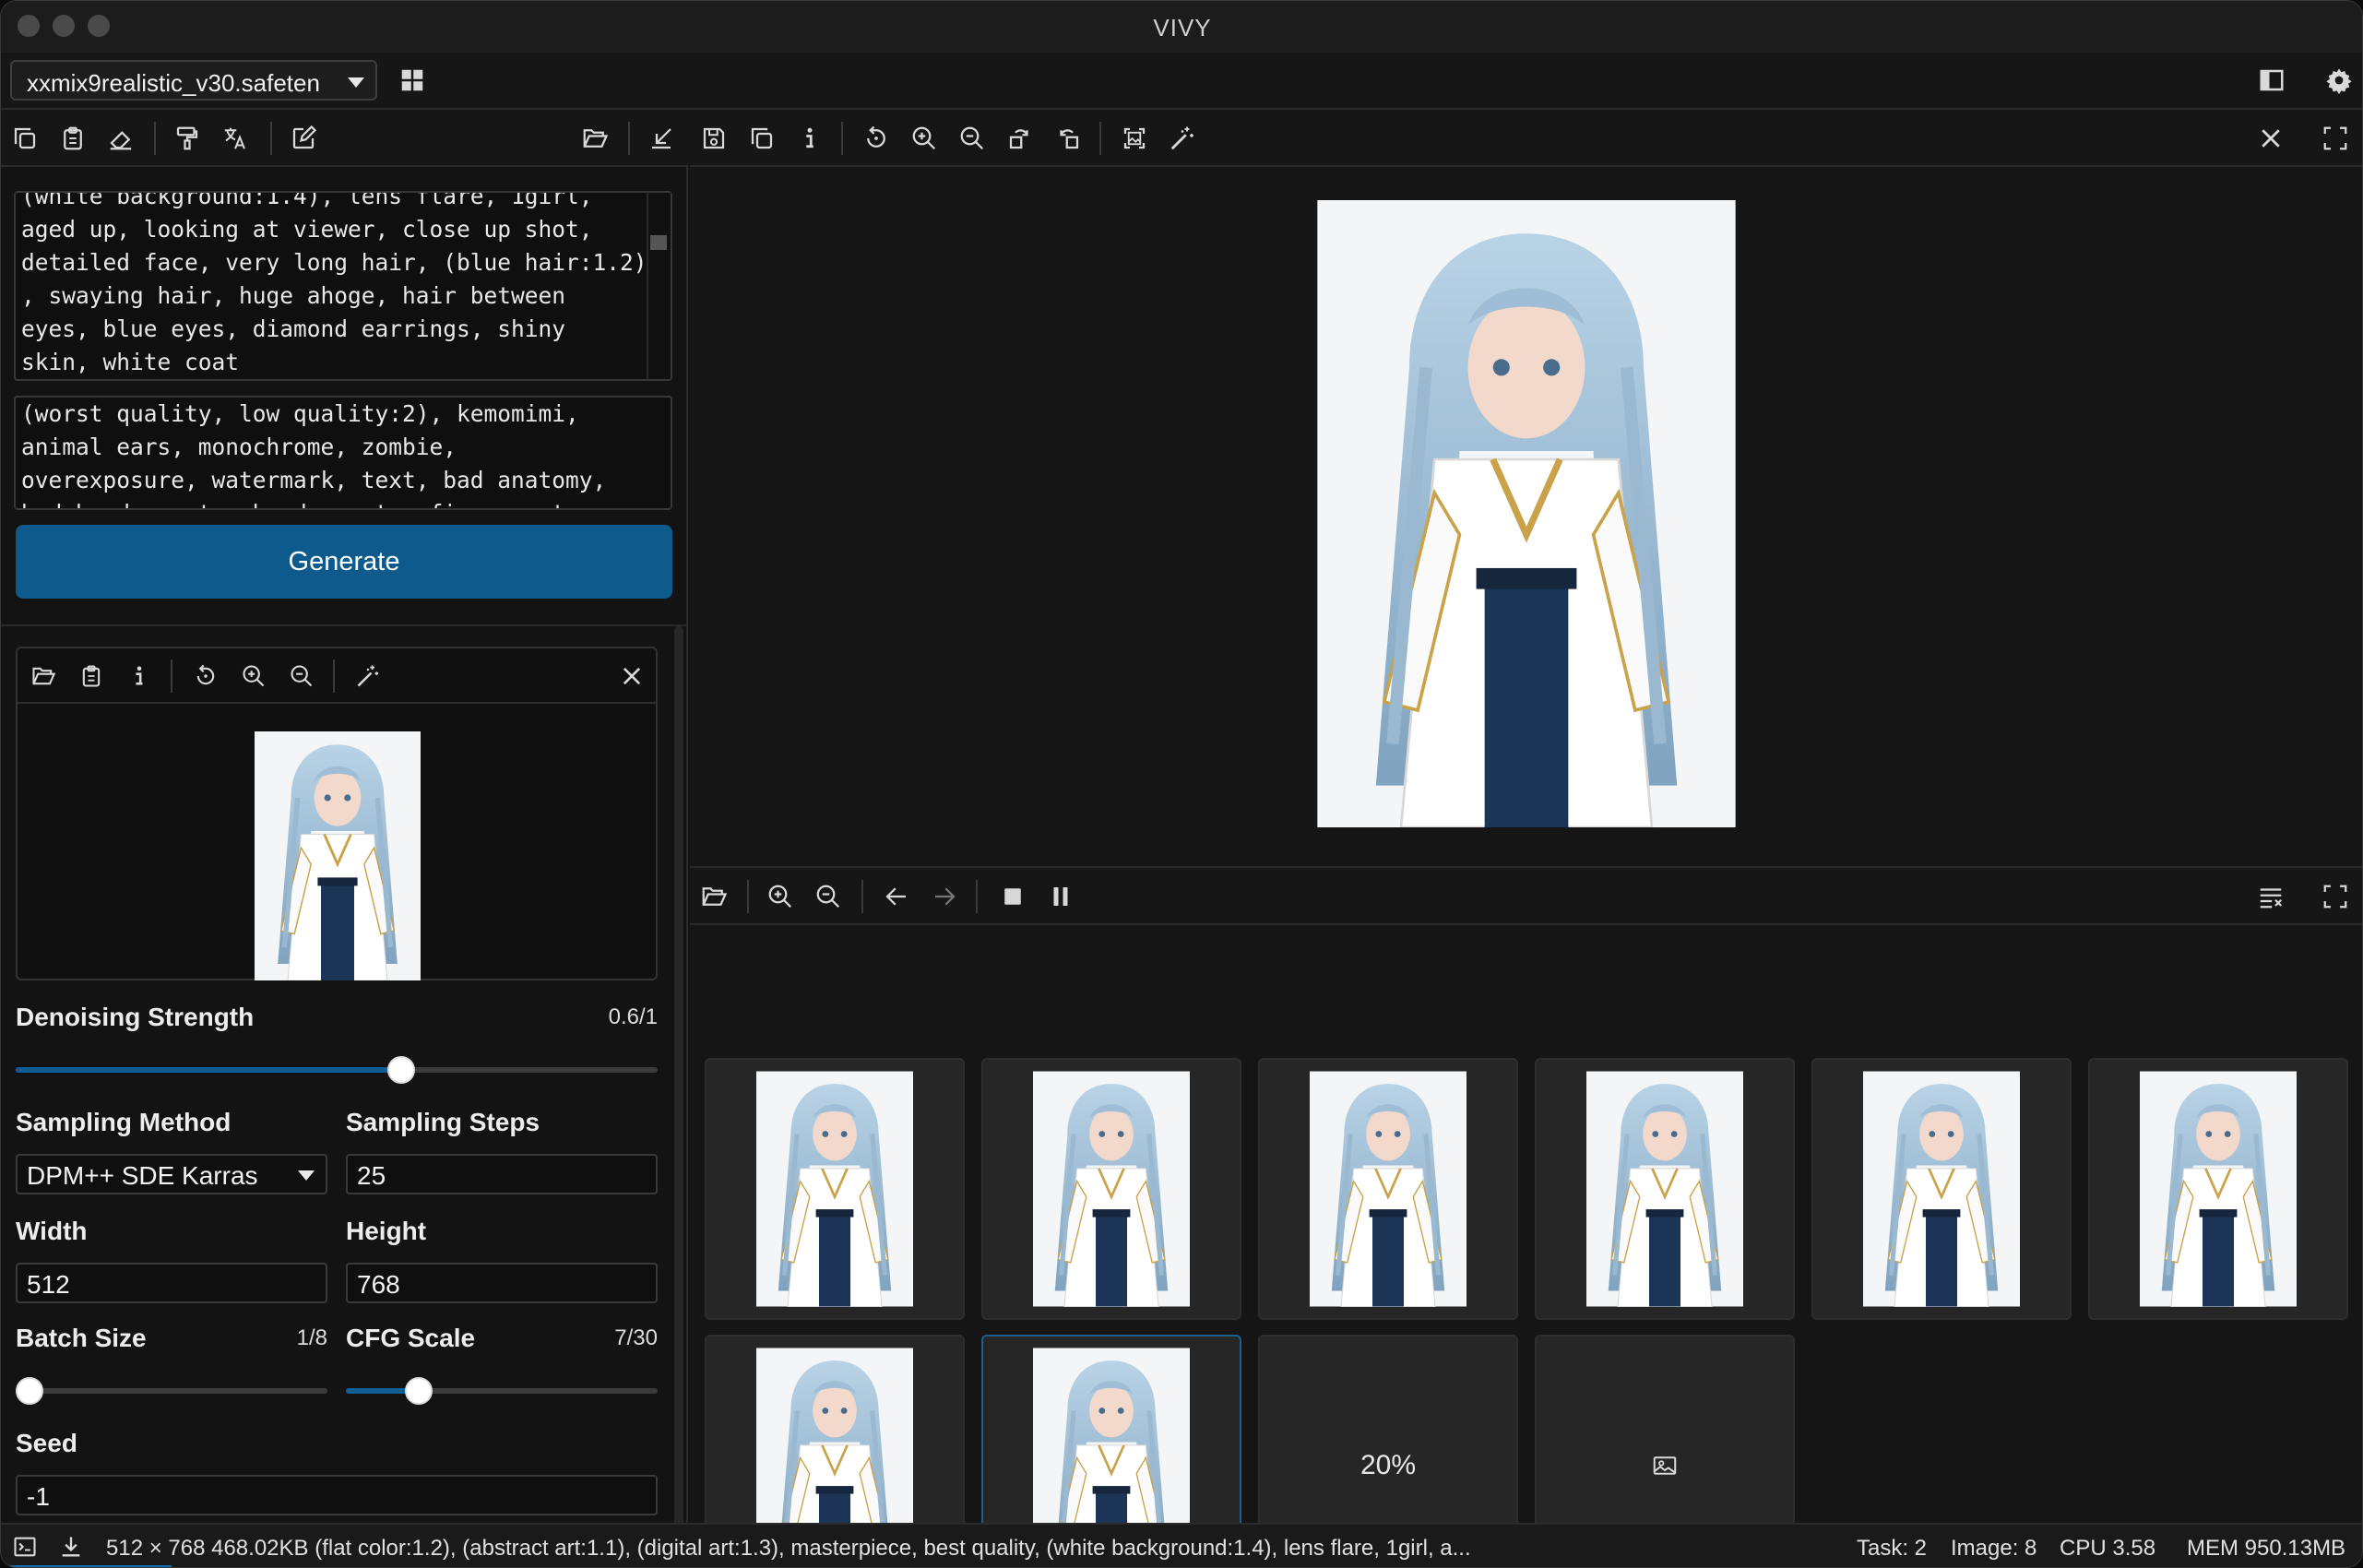 This screenshot has width=2363, height=1568. What do you see at coordinates (2270, 896) in the screenshot?
I see `clear-list-icon` at bounding box center [2270, 896].